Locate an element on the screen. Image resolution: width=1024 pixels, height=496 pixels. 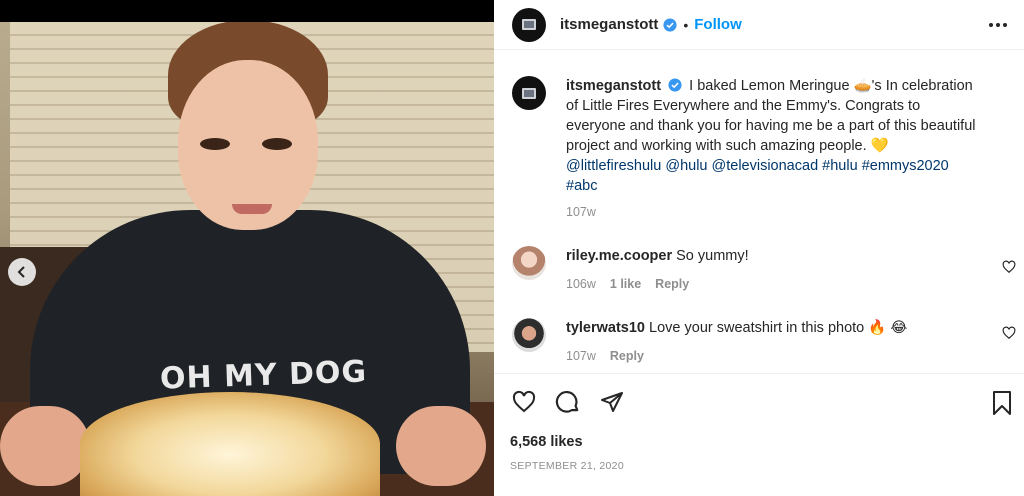
pie-emoji: 🥧 is located at coordinates (862, 86).